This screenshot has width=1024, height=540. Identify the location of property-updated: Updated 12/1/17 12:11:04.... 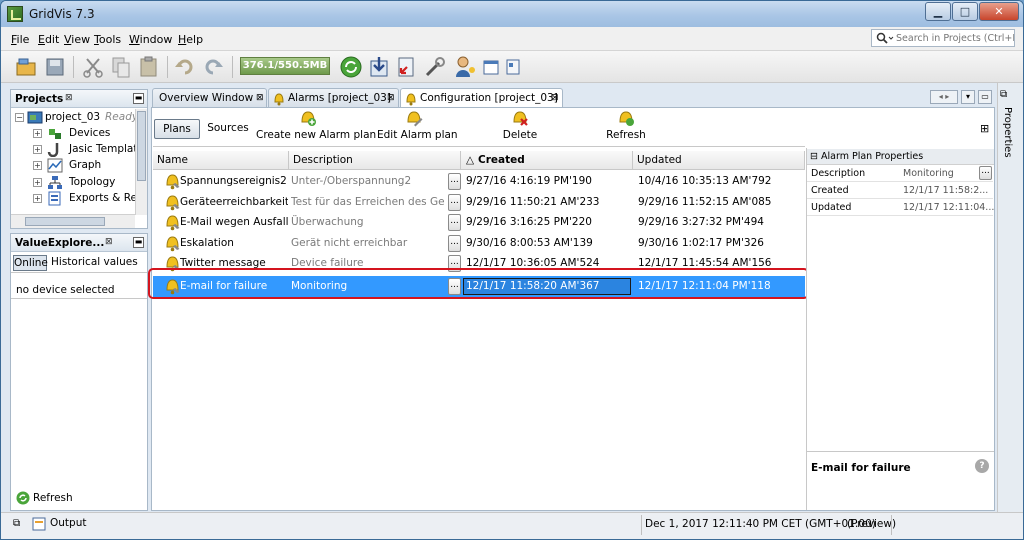
(900, 207).